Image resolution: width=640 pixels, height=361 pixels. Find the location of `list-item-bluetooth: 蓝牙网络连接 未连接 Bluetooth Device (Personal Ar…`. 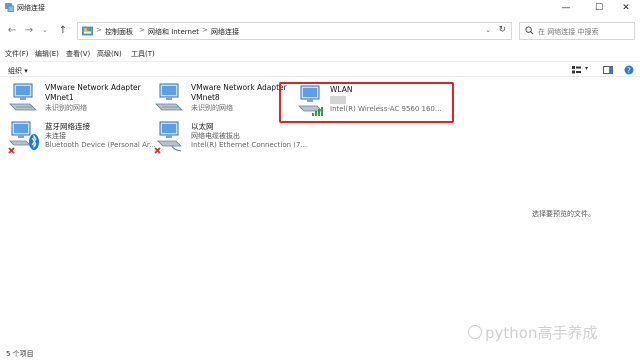

list-item-bluetooth: 蓝牙网络连接 未连接 Bluetooth Device (Personal Ar… is located at coordinates (82, 137).